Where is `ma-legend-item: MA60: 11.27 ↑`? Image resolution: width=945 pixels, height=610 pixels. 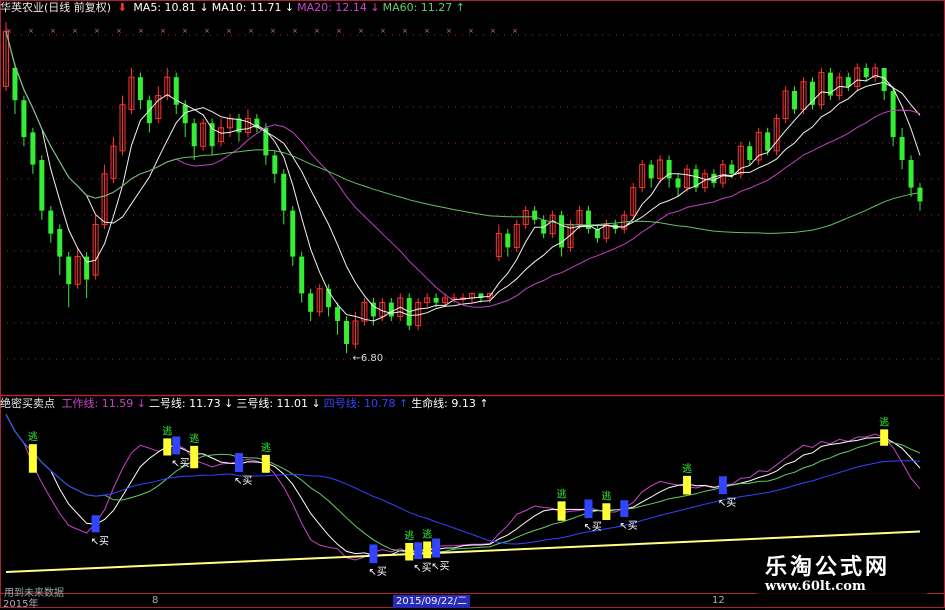
ma-legend-item: MA60: 11.27 ↑ is located at coordinates (423, 7).